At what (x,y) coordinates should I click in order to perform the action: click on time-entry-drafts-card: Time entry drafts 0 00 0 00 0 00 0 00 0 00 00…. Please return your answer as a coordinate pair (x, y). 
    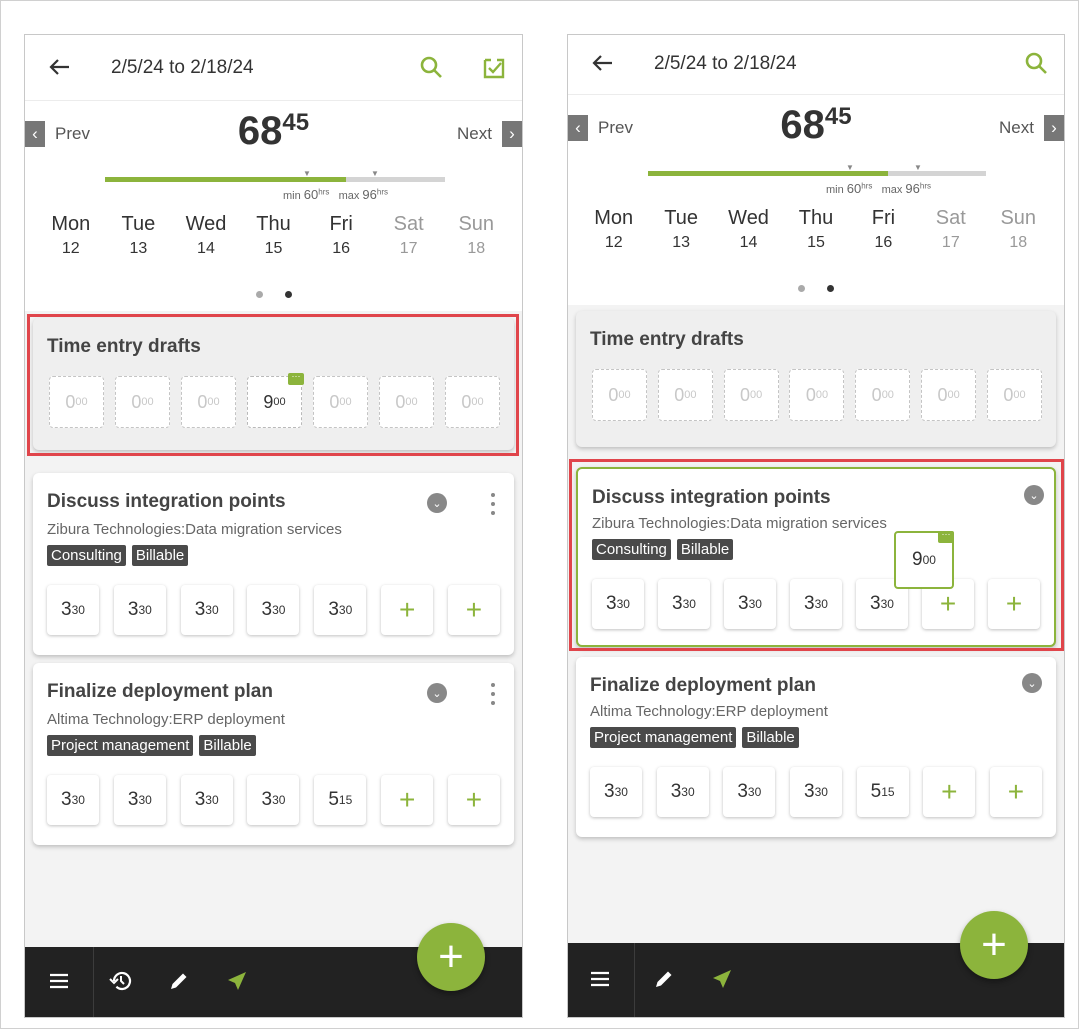
    Looking at the image, I should click on (816, 379).